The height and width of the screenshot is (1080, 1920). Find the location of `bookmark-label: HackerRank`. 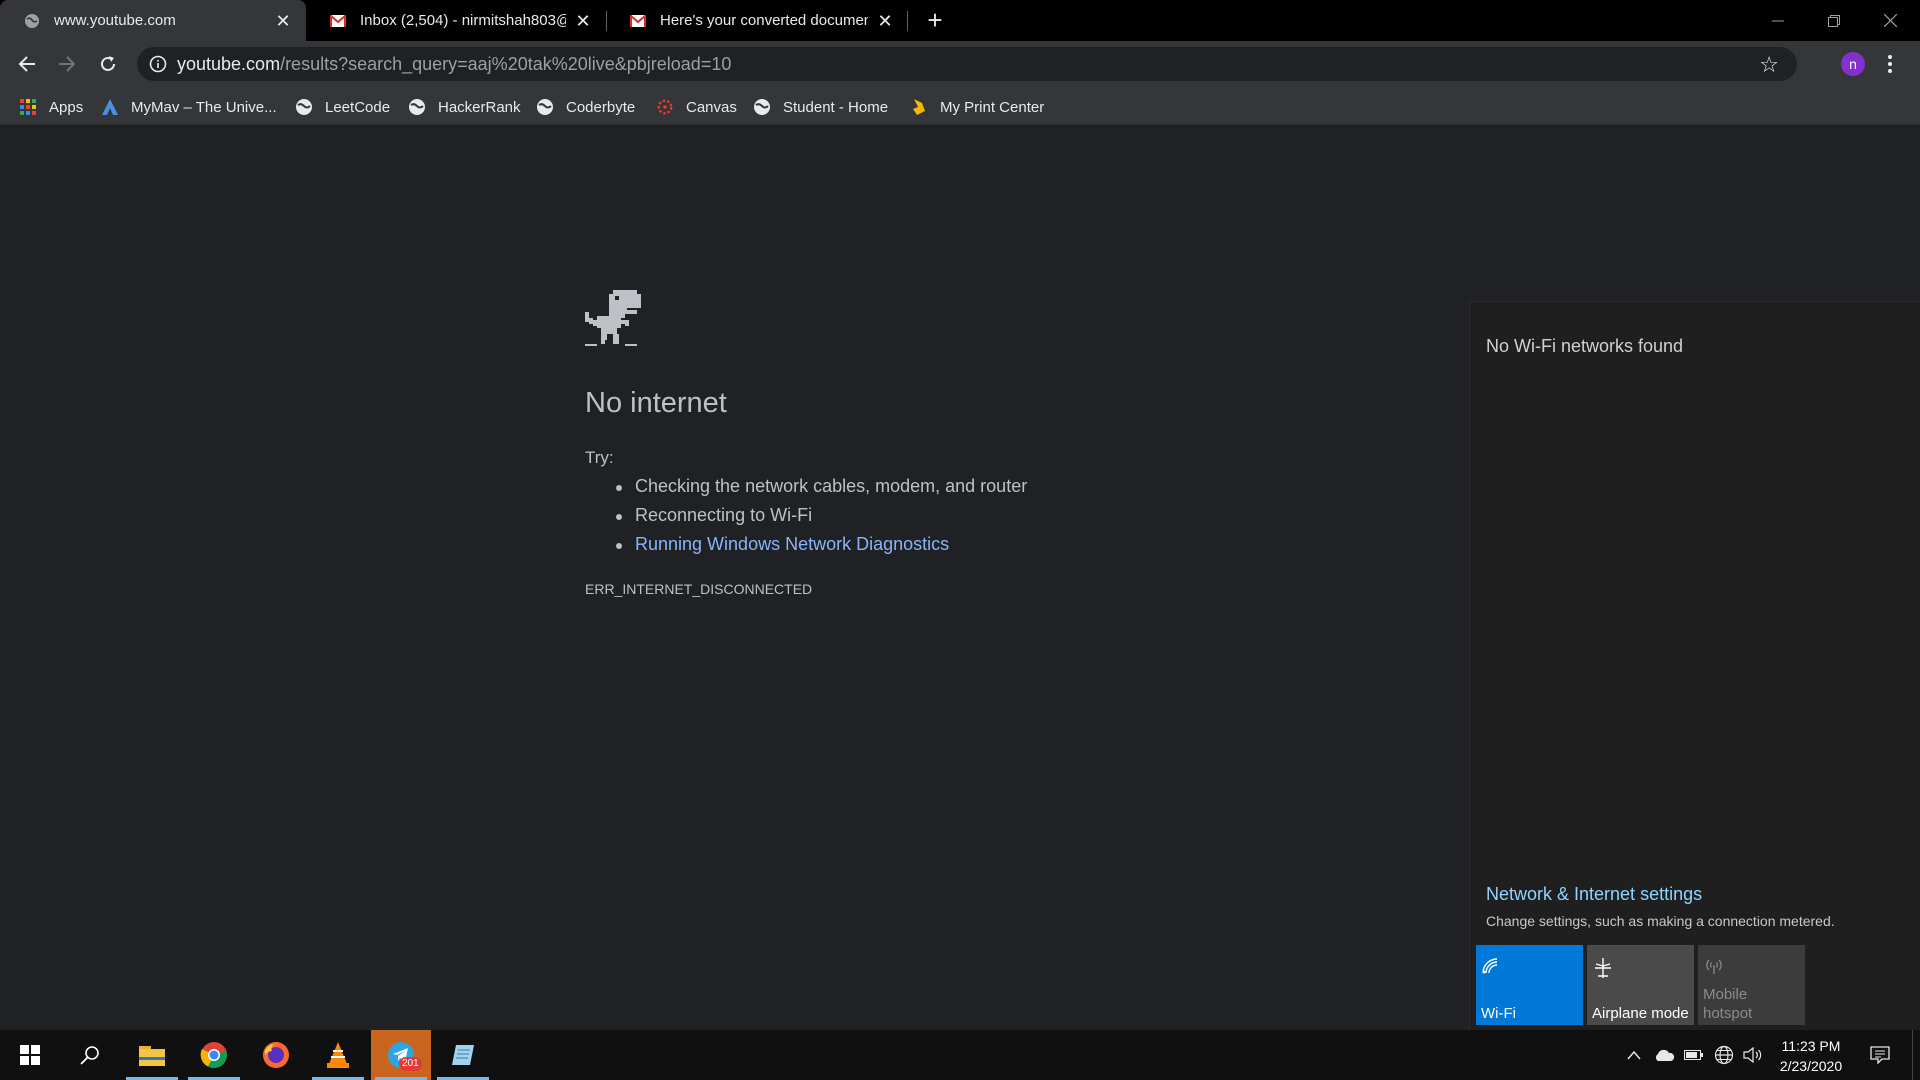

bookmark-label: HackerRank is located at coordinates (479, 107).